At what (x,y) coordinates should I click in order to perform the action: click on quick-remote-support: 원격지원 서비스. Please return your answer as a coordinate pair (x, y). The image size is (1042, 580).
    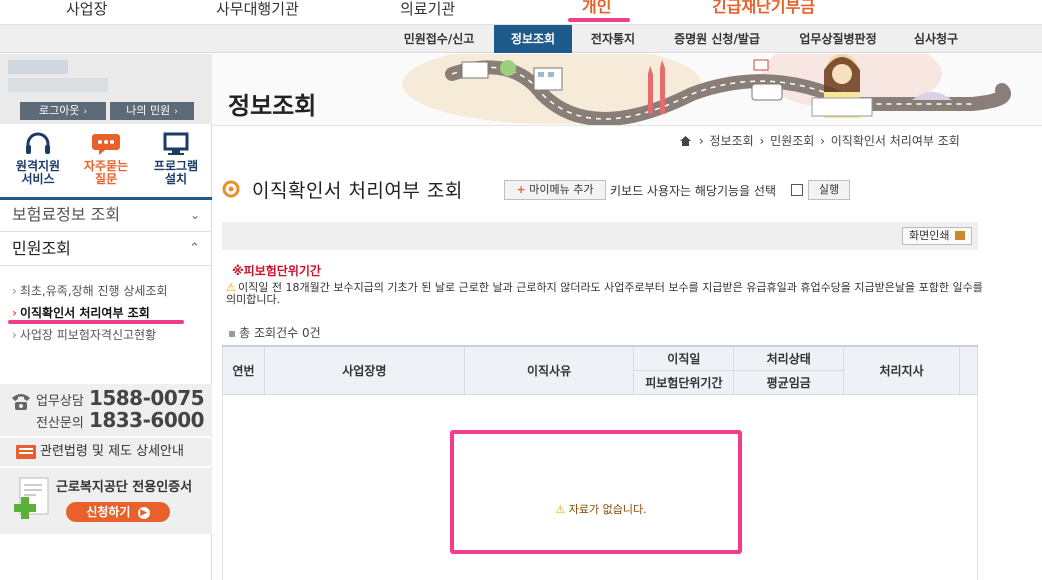
    Looking at the image, I should click on (38, 159).